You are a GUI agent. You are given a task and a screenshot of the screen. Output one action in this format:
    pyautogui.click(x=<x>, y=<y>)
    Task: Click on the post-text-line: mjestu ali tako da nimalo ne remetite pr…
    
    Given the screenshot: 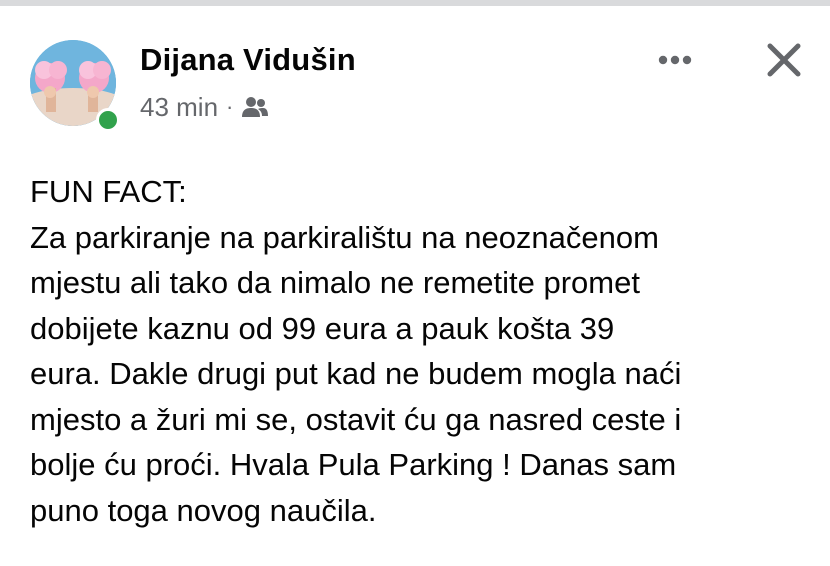 What is the action you would take?
    pyautogui.click(x=335, y=282)
    